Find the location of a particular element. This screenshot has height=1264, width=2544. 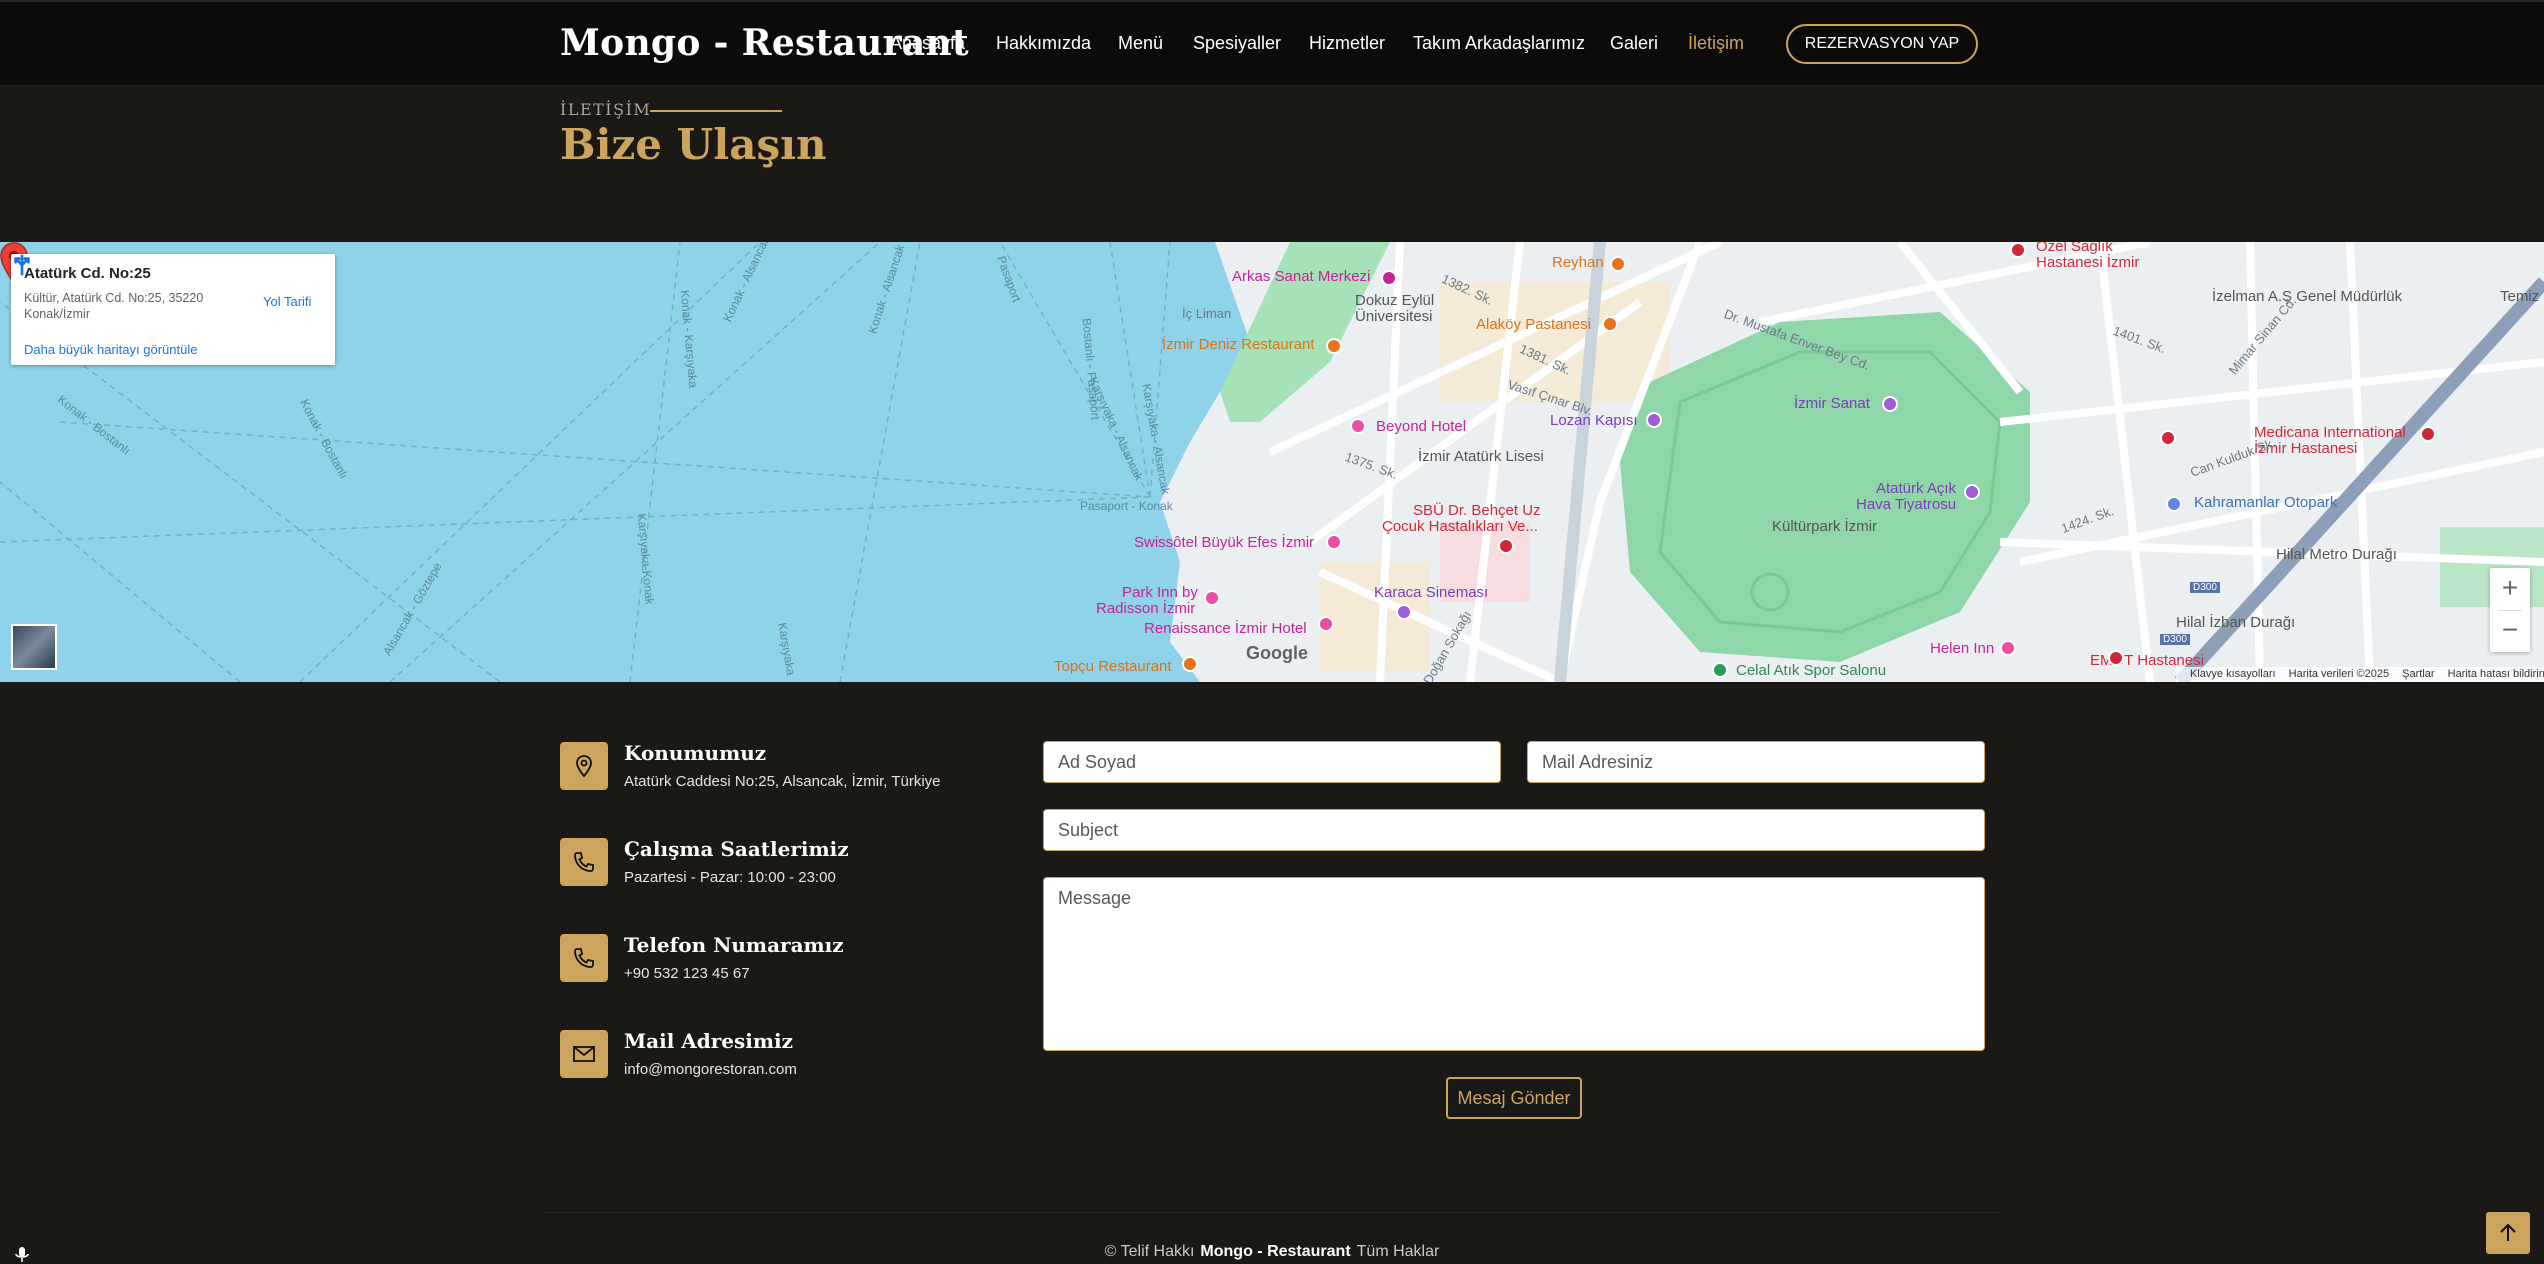

map-label: Temiz is located at coordinates (2520, 296).